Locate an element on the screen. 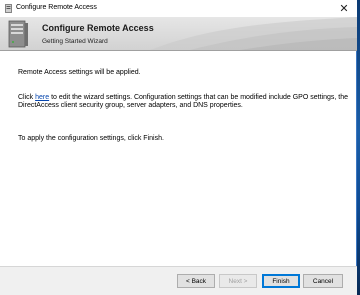 This screenshot has width=360, height=295. instructions-prefix: Click is located at coordinates (27, 97).